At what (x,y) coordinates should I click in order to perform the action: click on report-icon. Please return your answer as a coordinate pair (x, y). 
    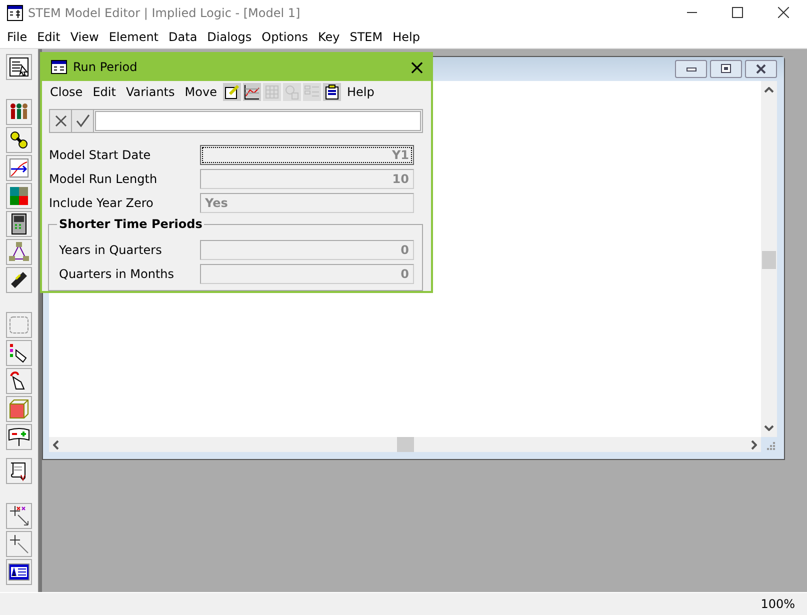
    Looking at the image, I should click on (19, 67).